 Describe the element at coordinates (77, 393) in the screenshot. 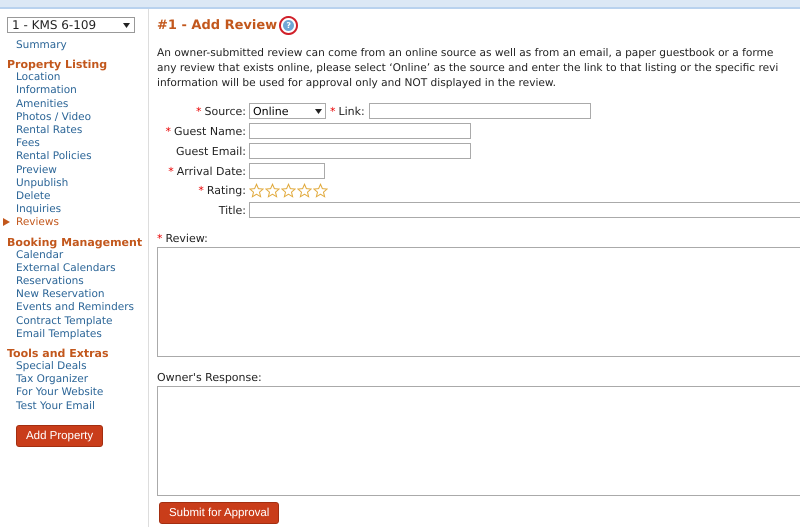

I see `sidebar-link: For Your Website` at that location.